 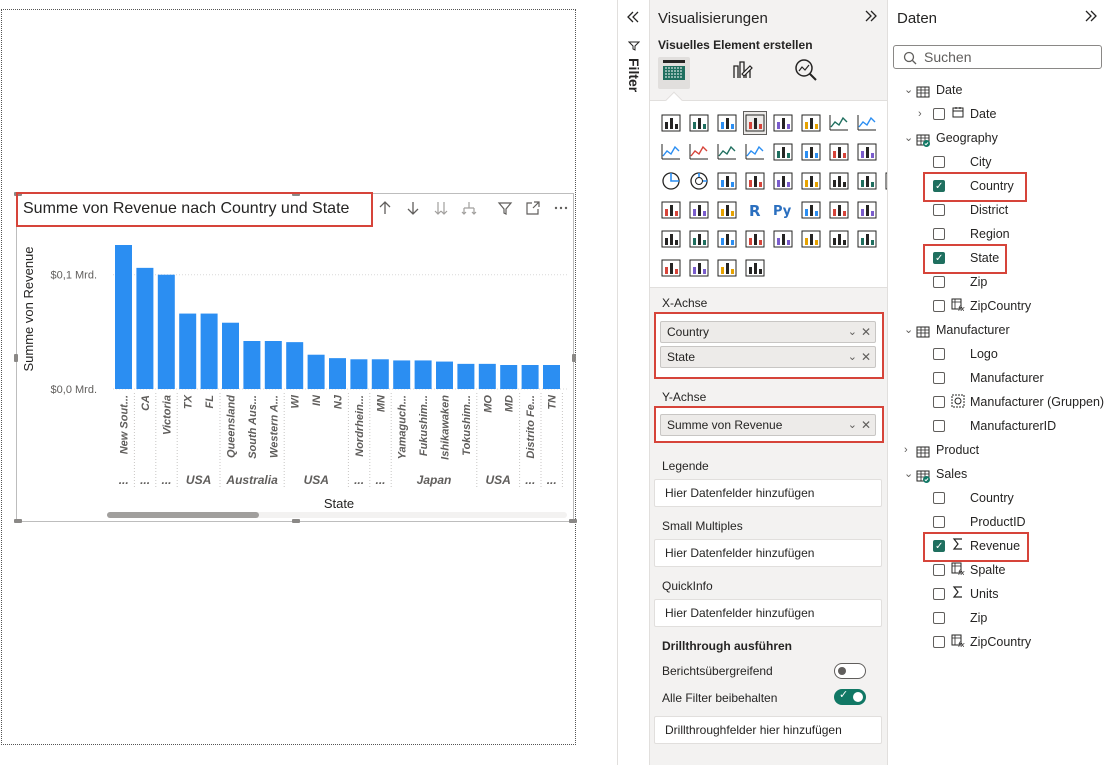 I want to click on paginated-report-icon, so click(x=671, y=239).